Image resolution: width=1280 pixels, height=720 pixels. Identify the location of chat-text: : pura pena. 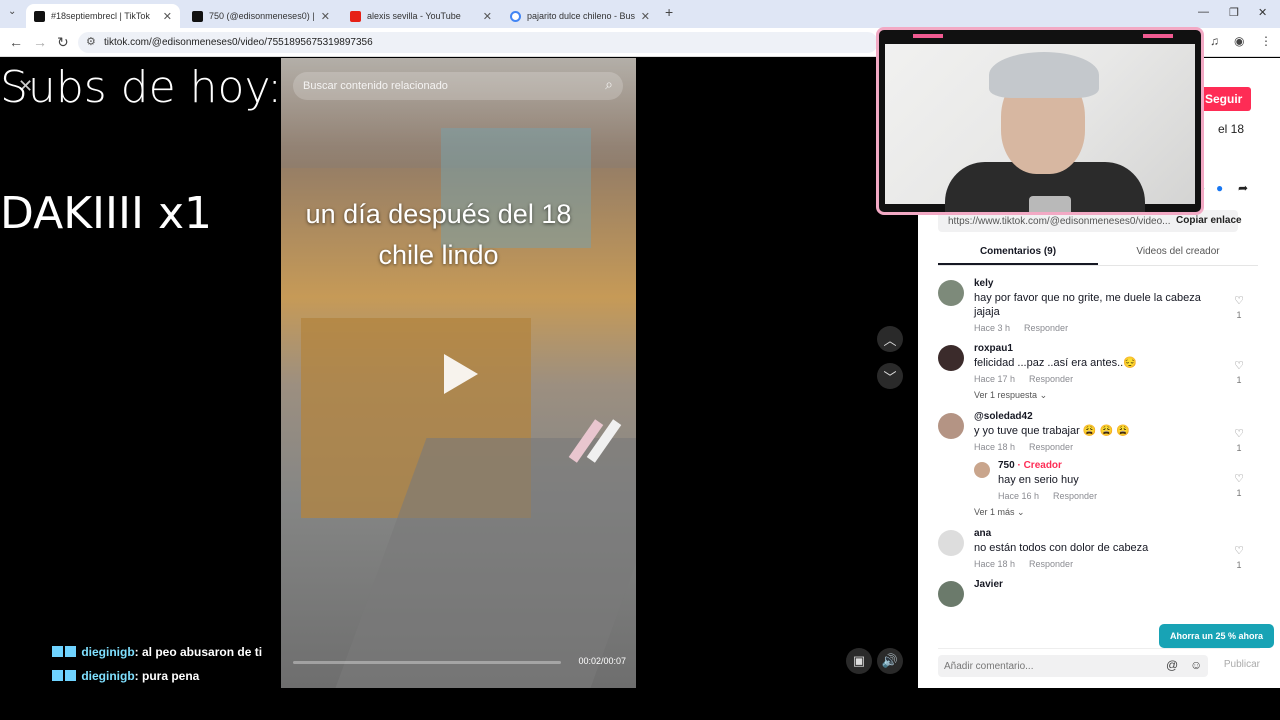
(167, 676).